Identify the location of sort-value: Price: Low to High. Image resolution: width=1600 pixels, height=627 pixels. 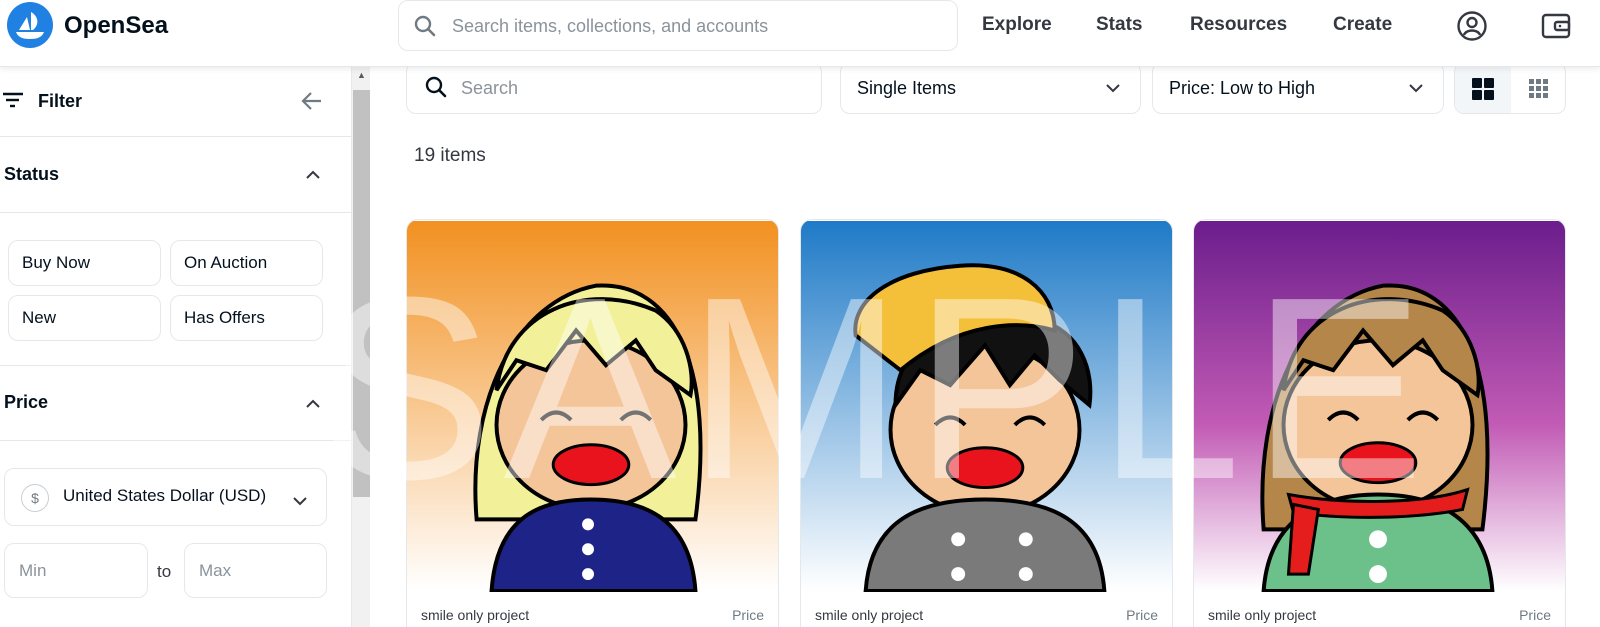
(1242, 88).